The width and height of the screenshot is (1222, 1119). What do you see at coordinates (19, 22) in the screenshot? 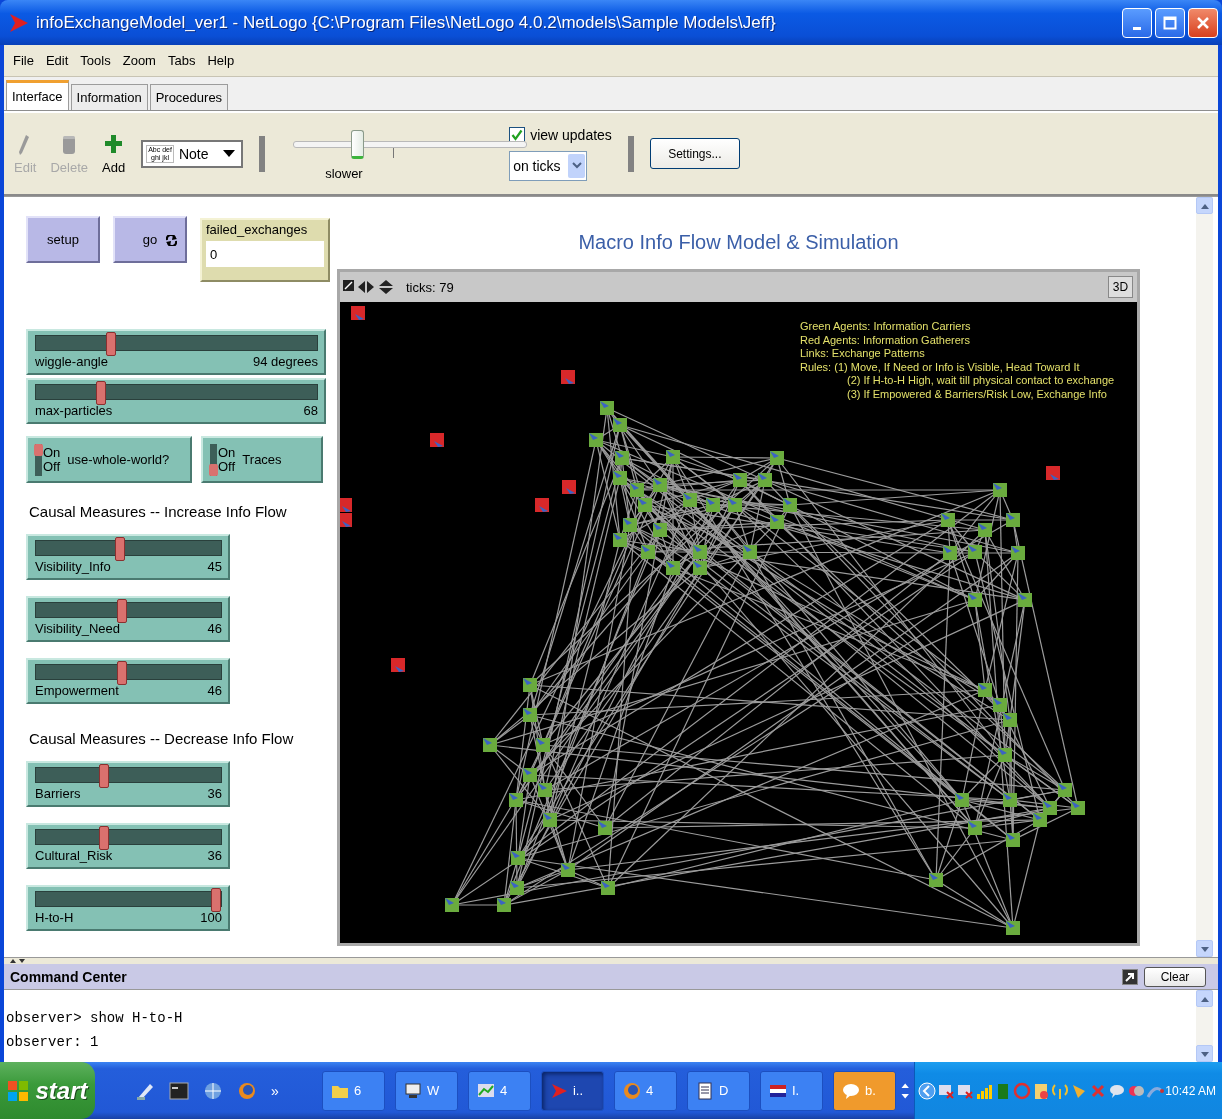
I see `app-arrow-icon` at bounding box center [19, 22].